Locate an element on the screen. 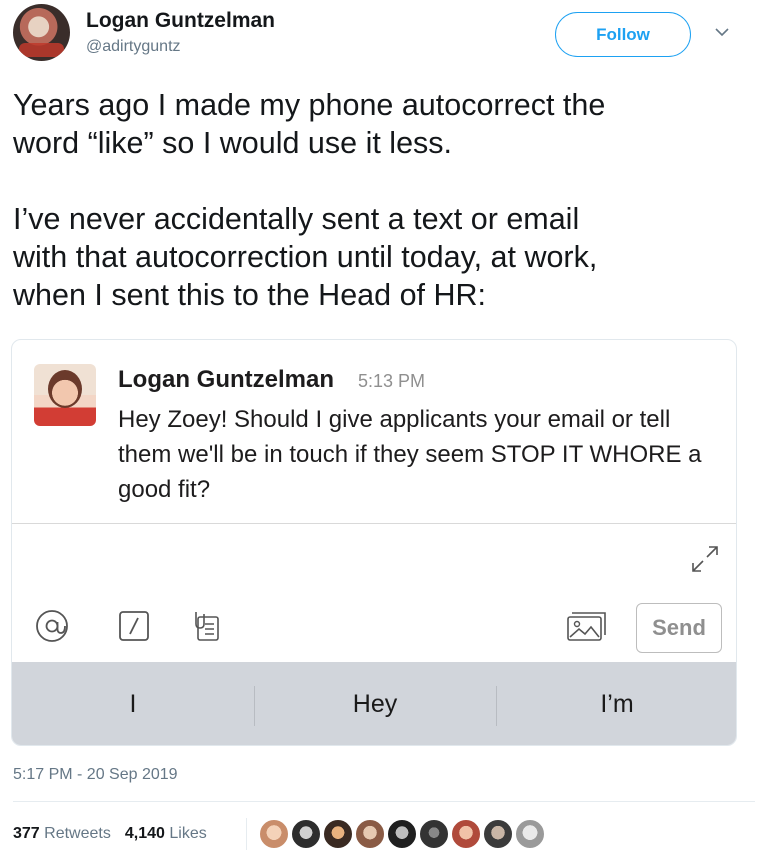 The height and width of the screenshot is (866, 768). engagement-stats: 377 Retweets 4,140 Likes is located at coordinates (110, 834).